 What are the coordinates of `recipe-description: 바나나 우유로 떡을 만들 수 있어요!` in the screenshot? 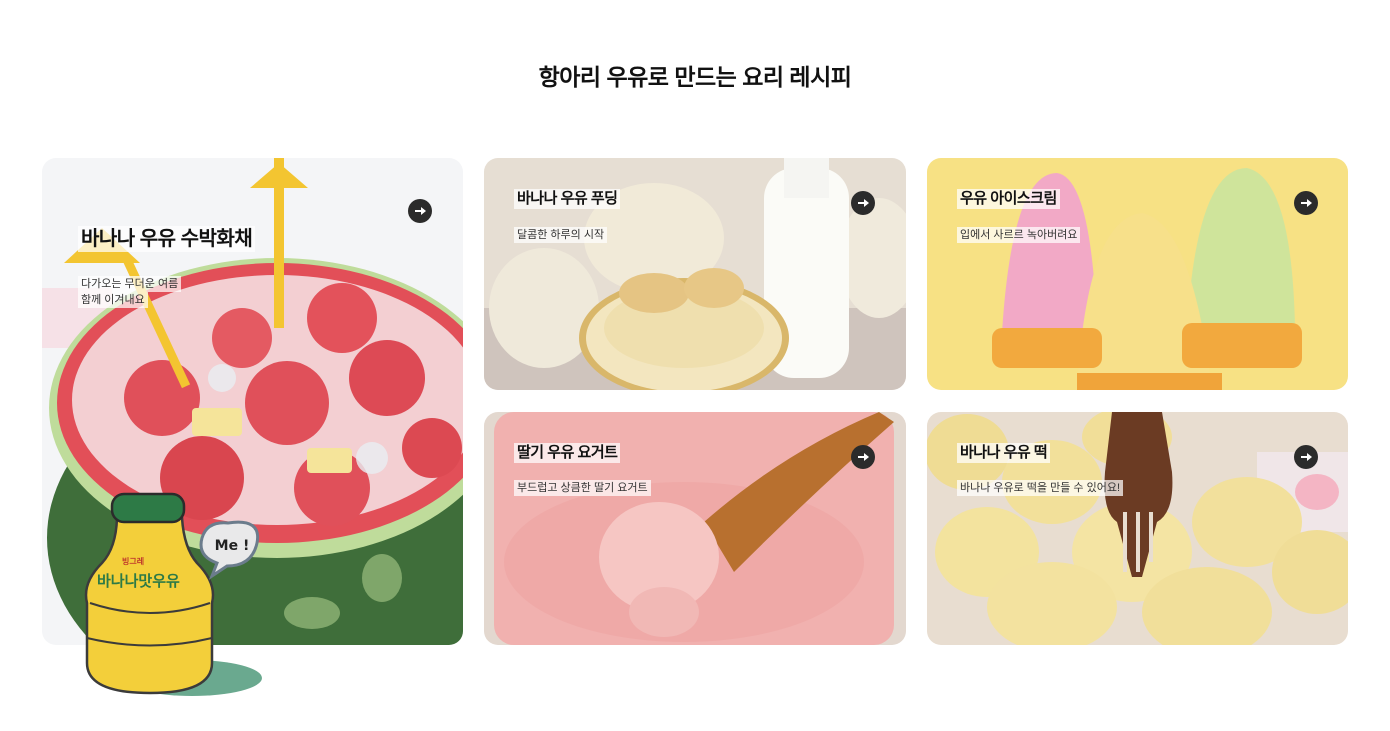 It's located at (1040, 488).